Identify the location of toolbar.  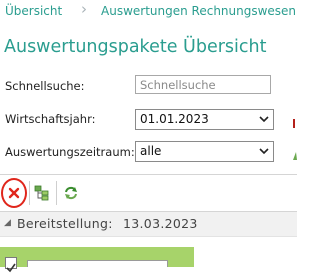
(148, 193).